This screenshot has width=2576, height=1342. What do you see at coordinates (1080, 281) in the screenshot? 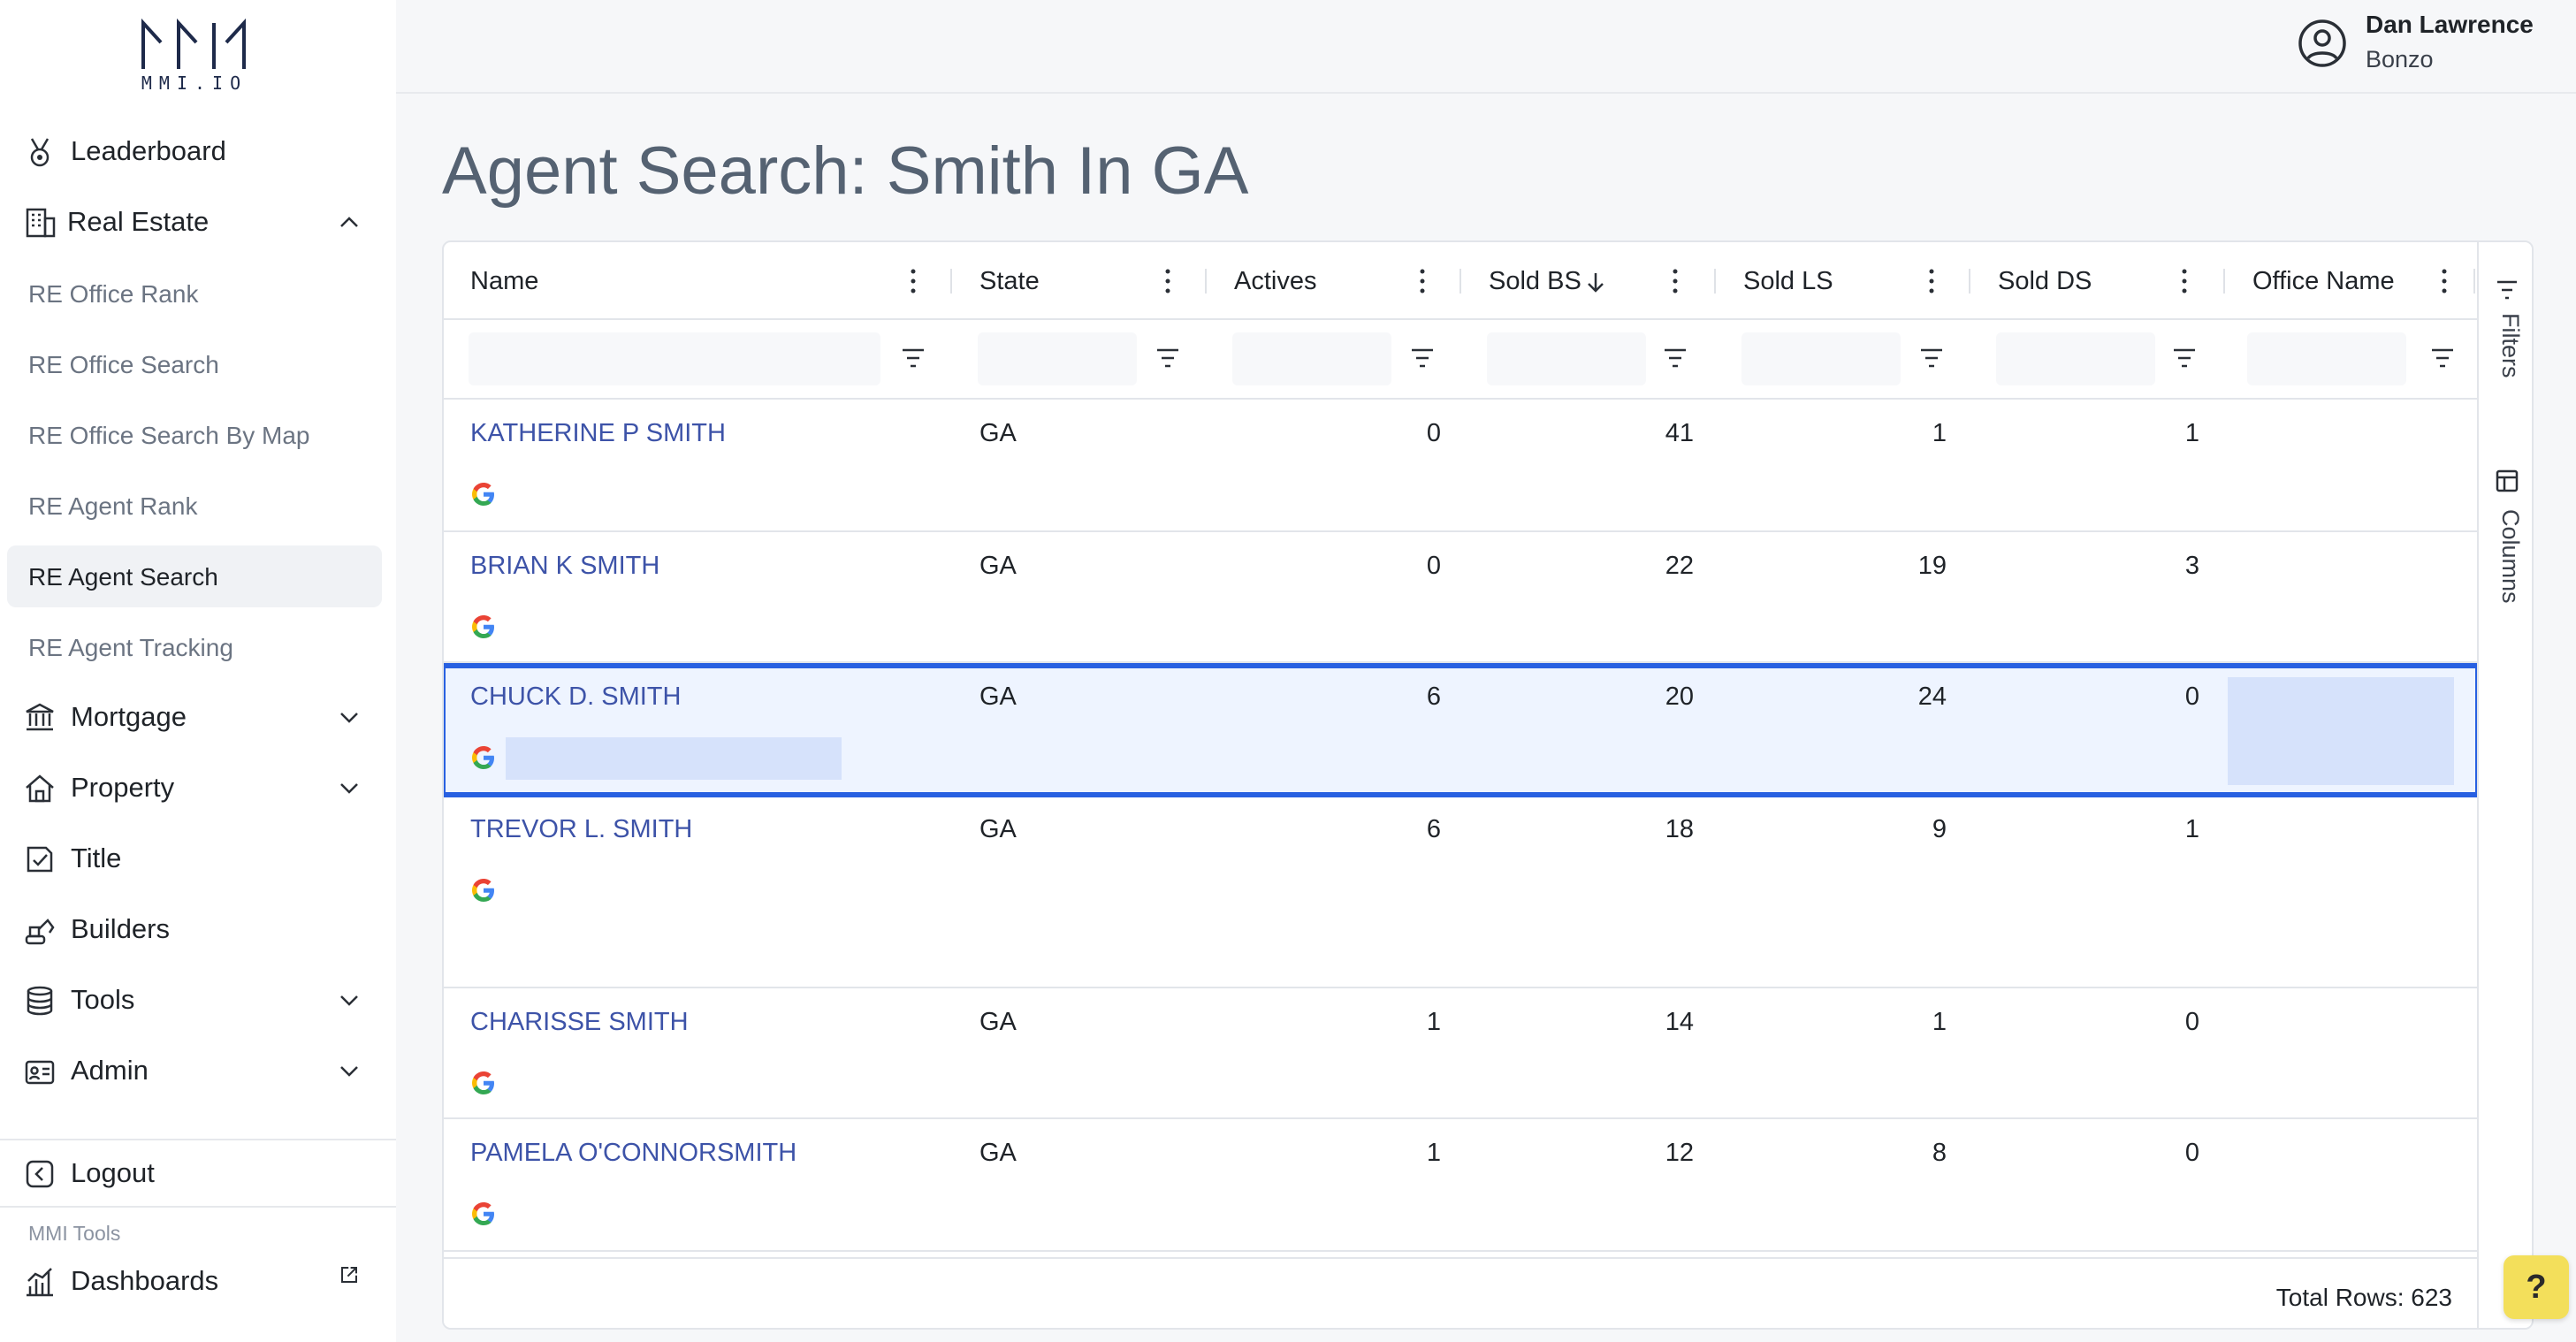
I see `column-header-state: State` at bounding box center [1080, 281].